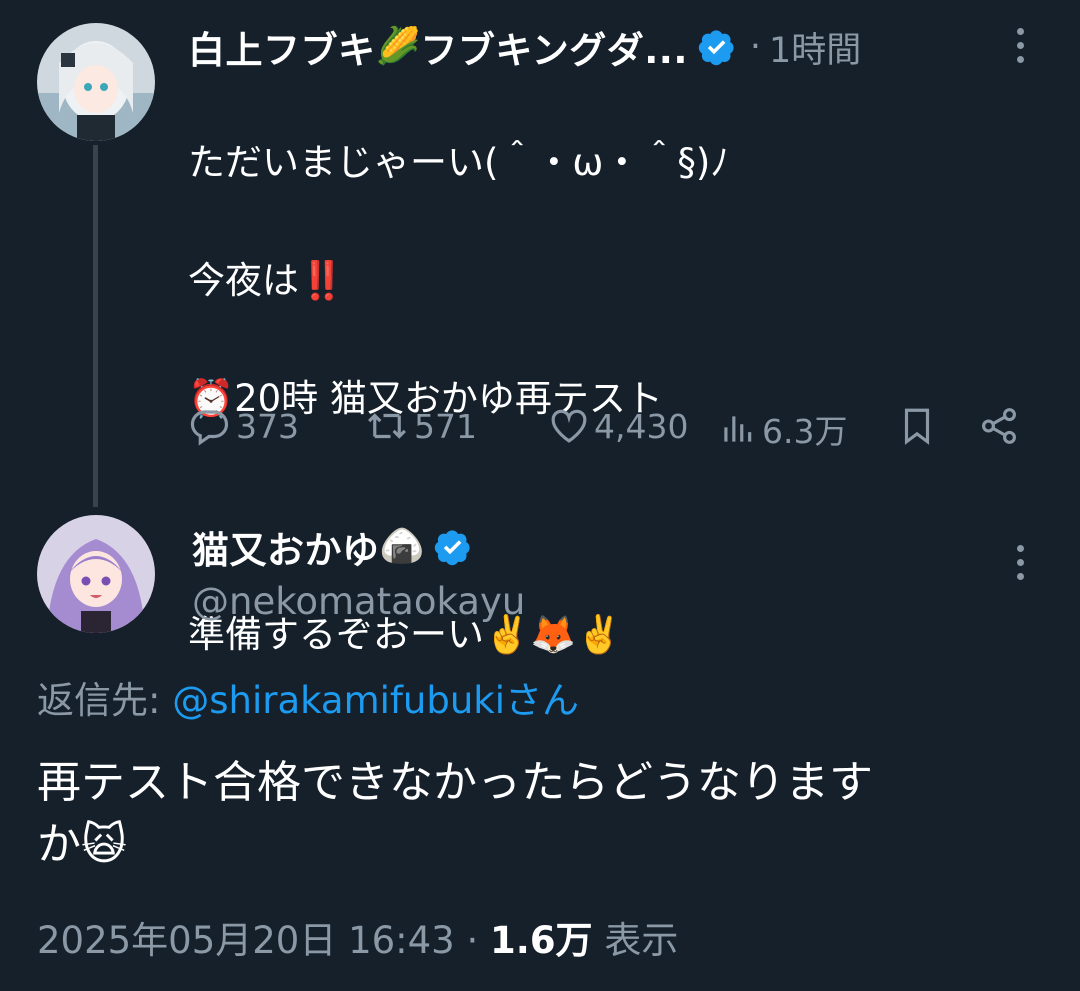 The height and width of the screenshot is (991, 1080). I want to click on reply-to-line: 返信先: @shirakamifubukiさん, so click(308, 697).